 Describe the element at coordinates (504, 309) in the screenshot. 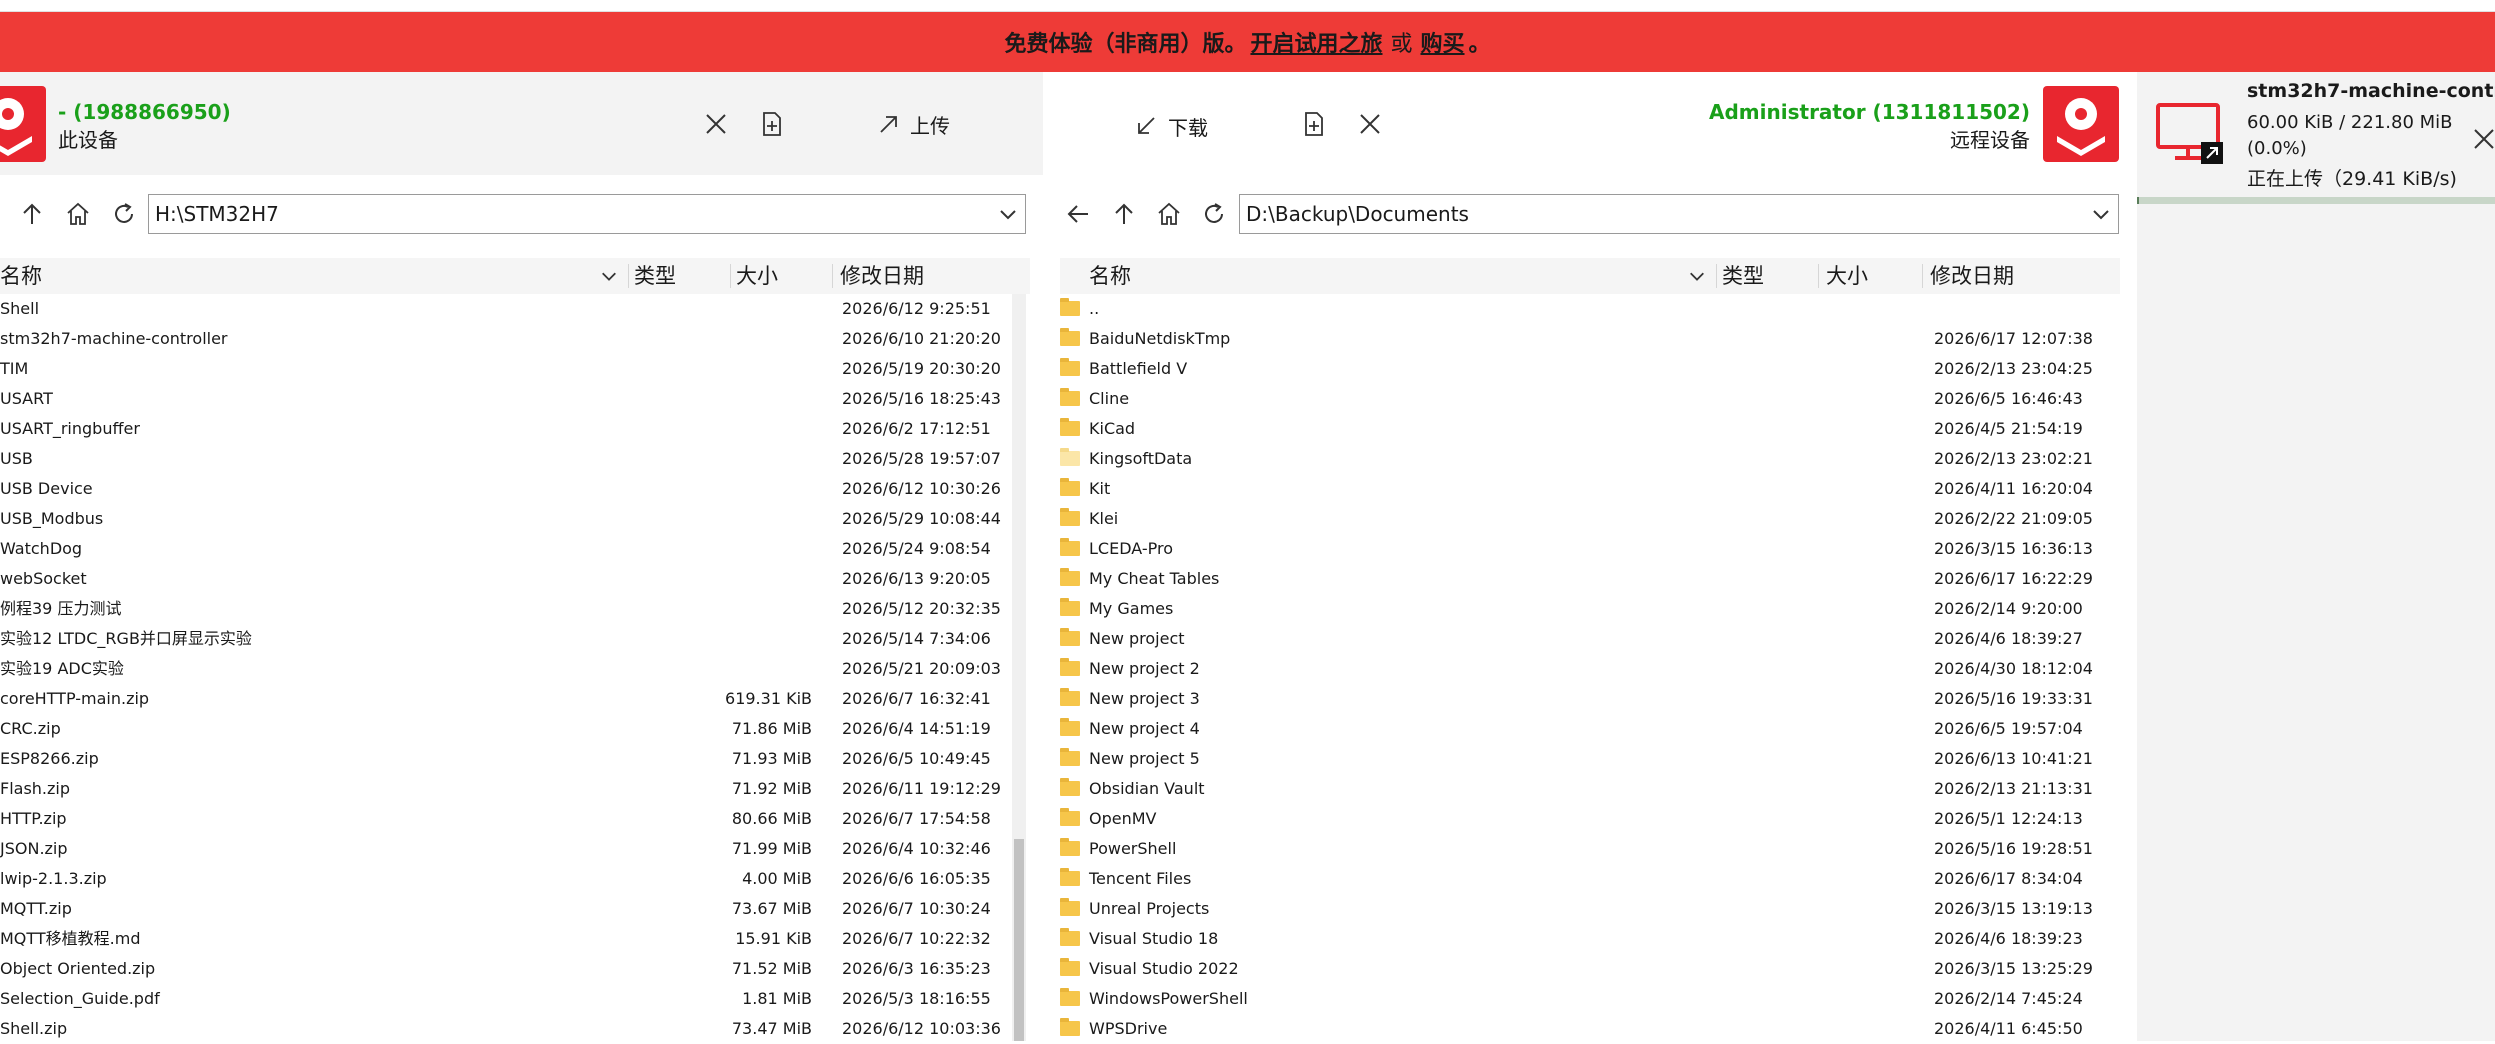

I see `table-row: Shell 2026/6/12 9:25:51` at that location.